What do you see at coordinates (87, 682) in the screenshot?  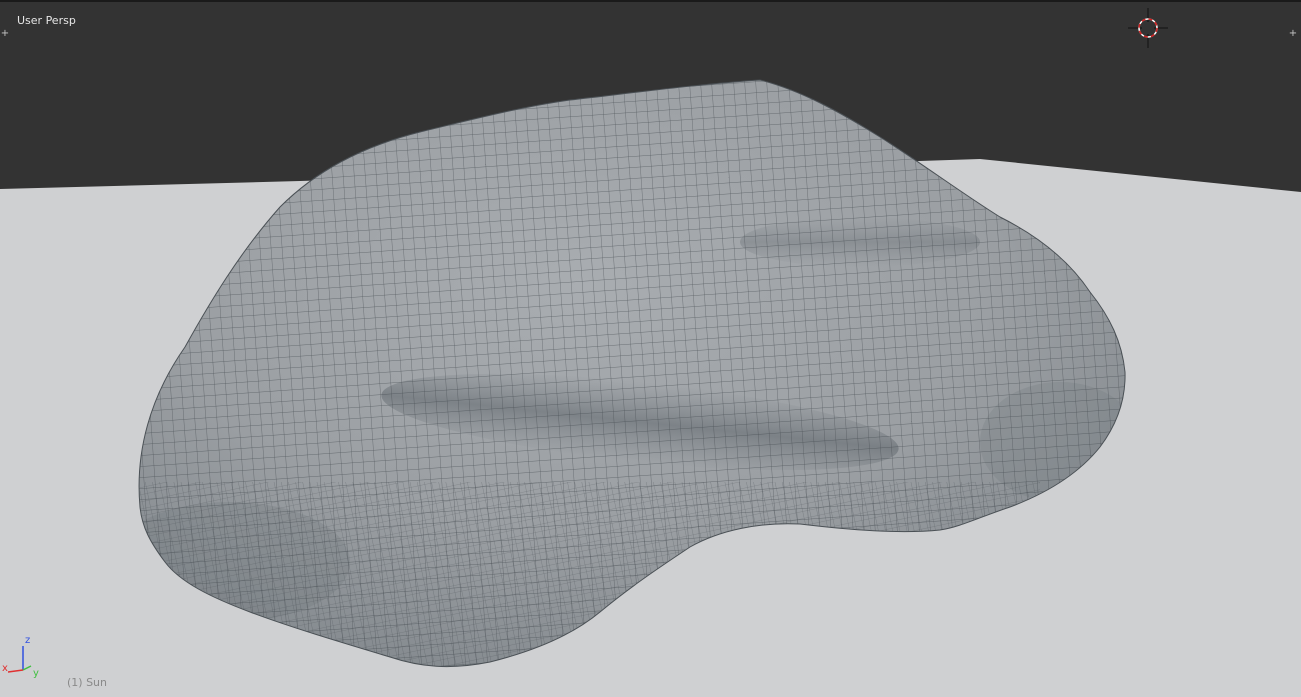 I see `active-object-label: (1) Sun` at bounding box center [87, 682].